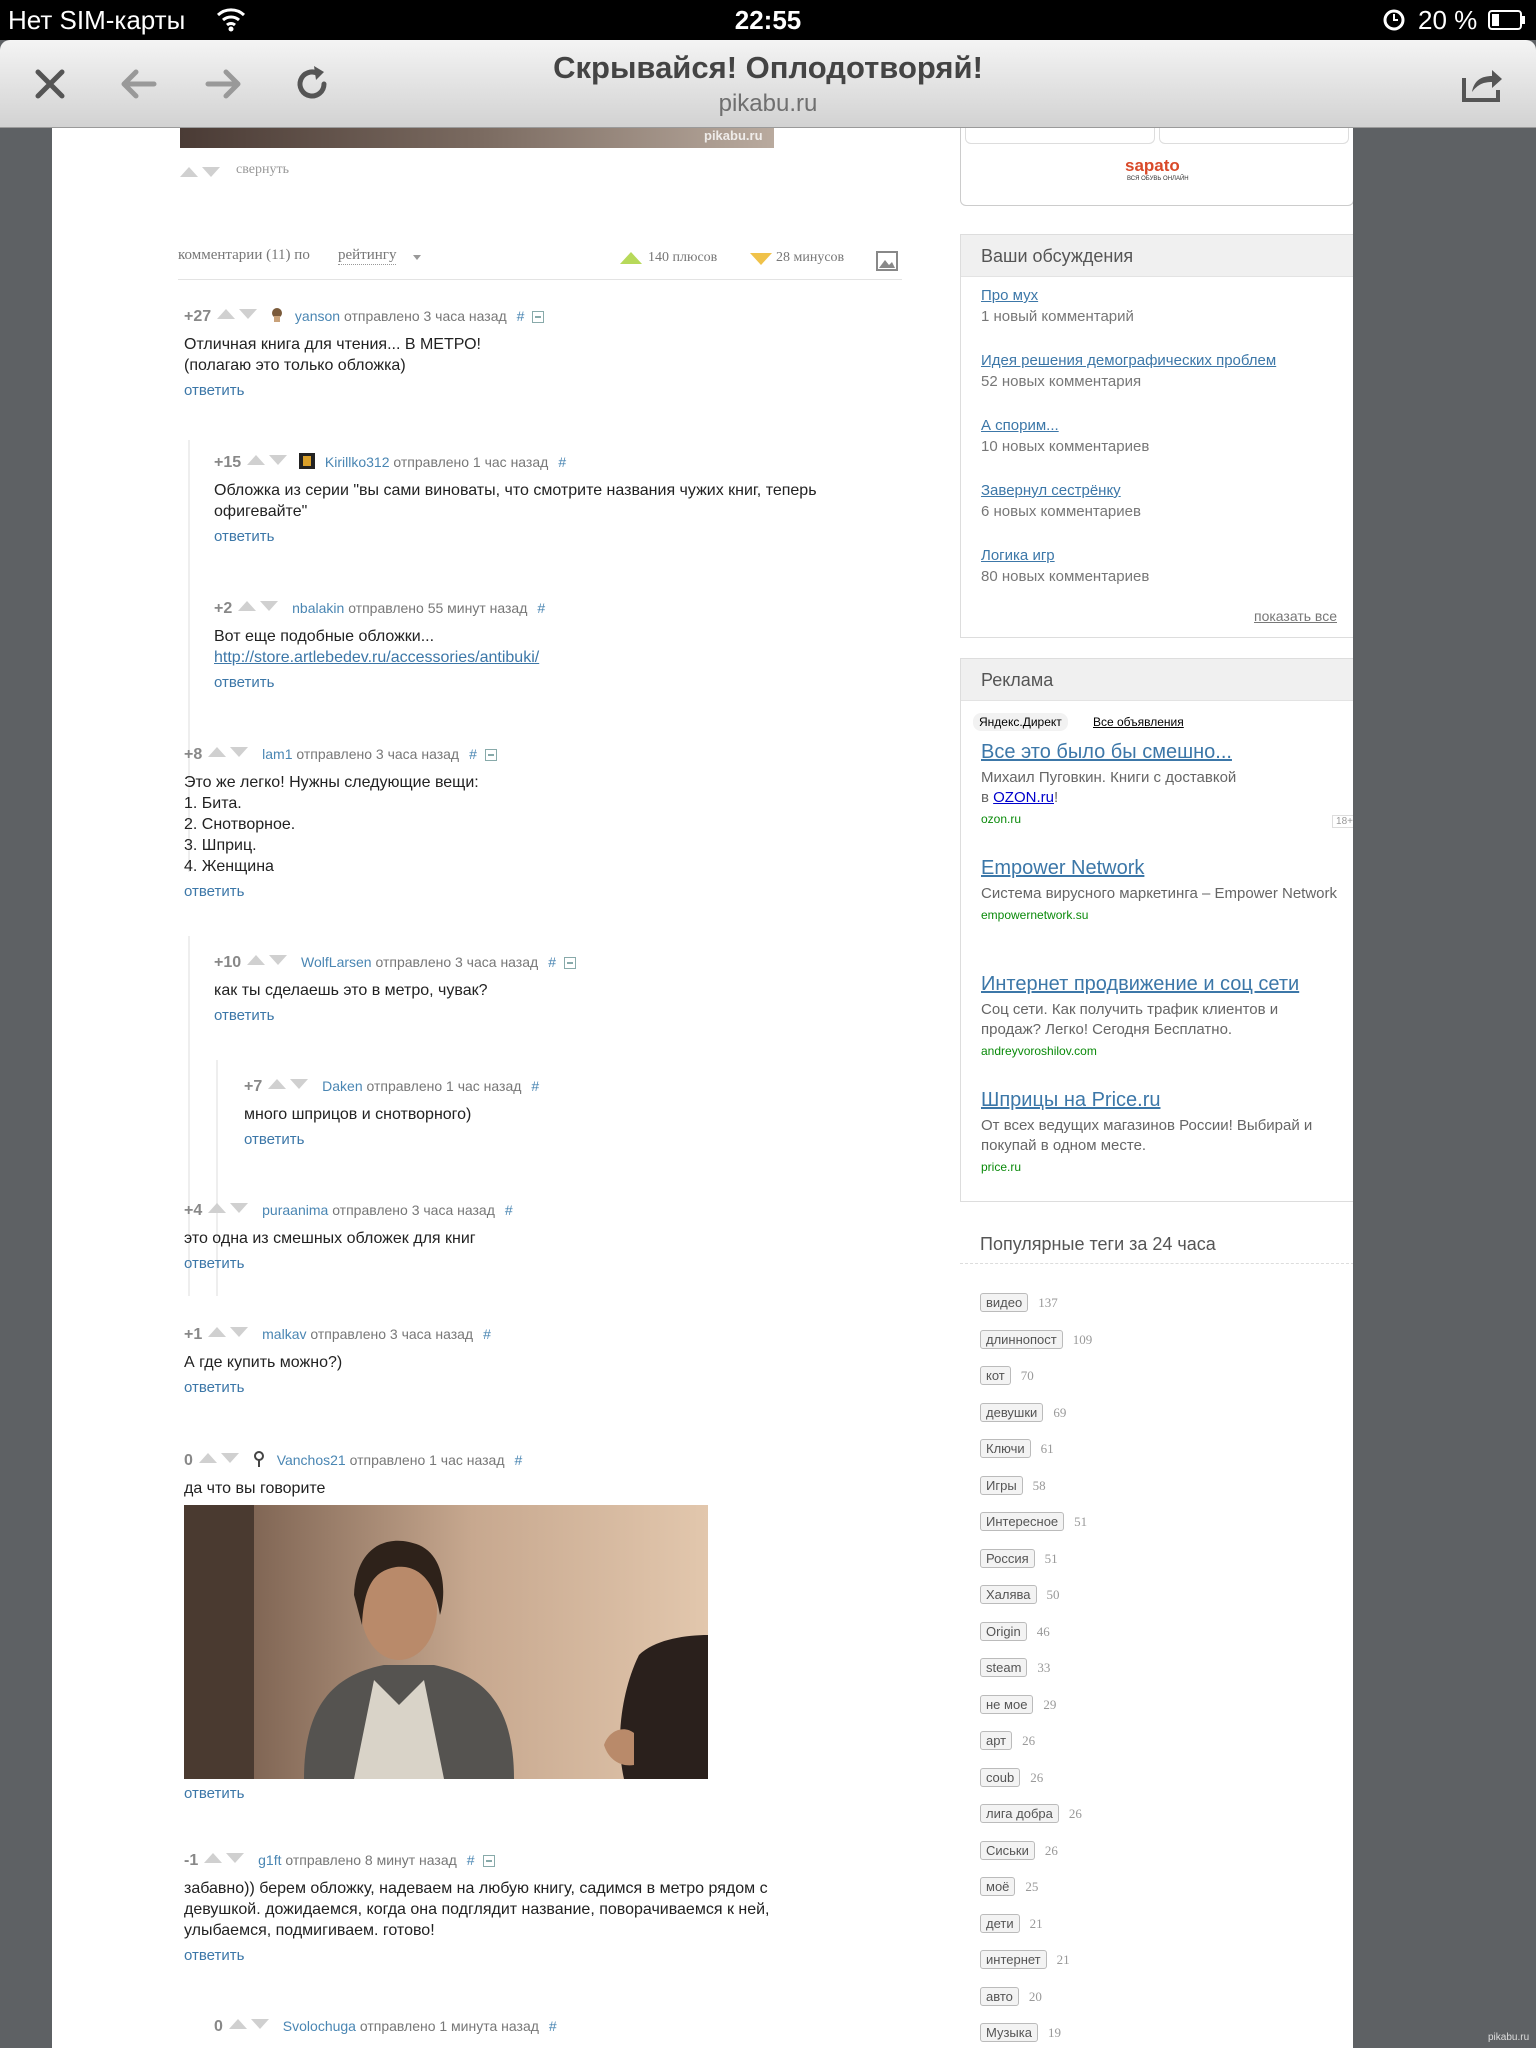 The width and height of the screenshot is (1536, 2048). I want to click on comment-author: g1ft, so click(269, 1860).